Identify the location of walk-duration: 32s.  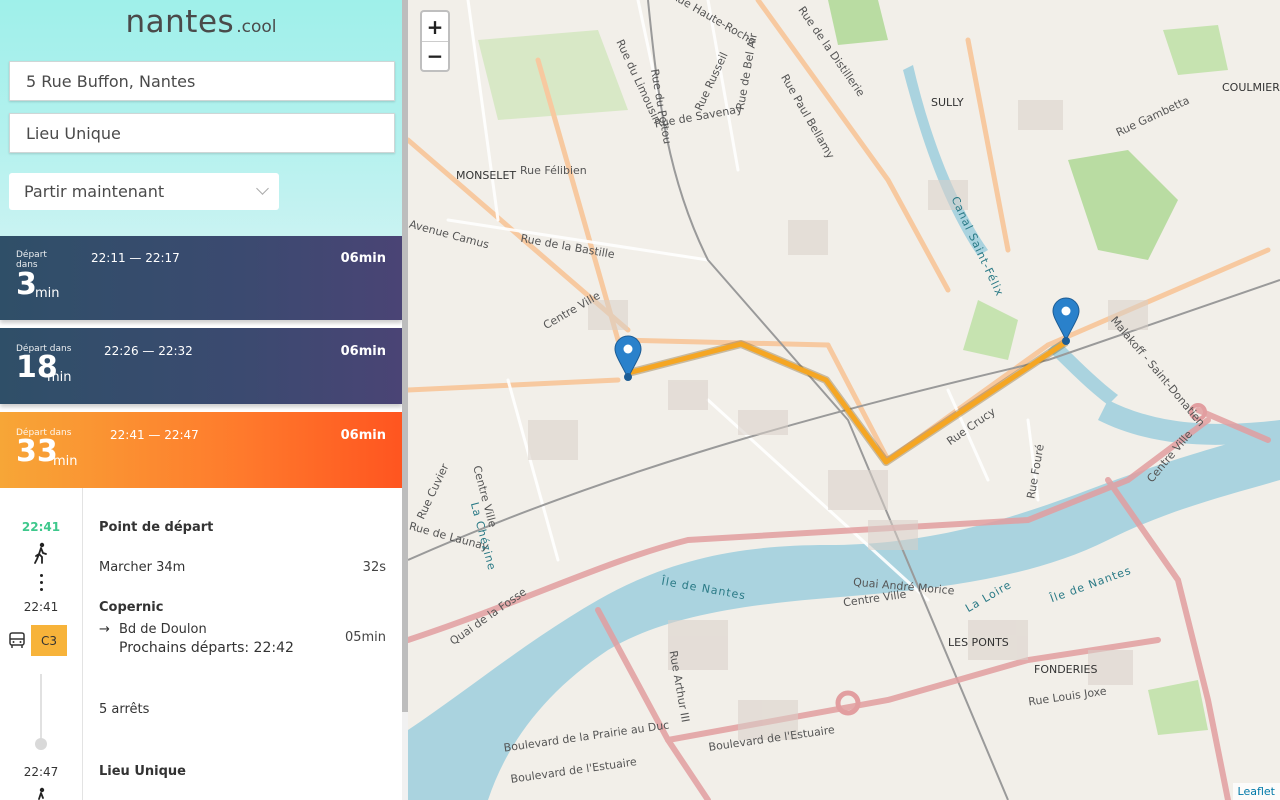
(374, 567).